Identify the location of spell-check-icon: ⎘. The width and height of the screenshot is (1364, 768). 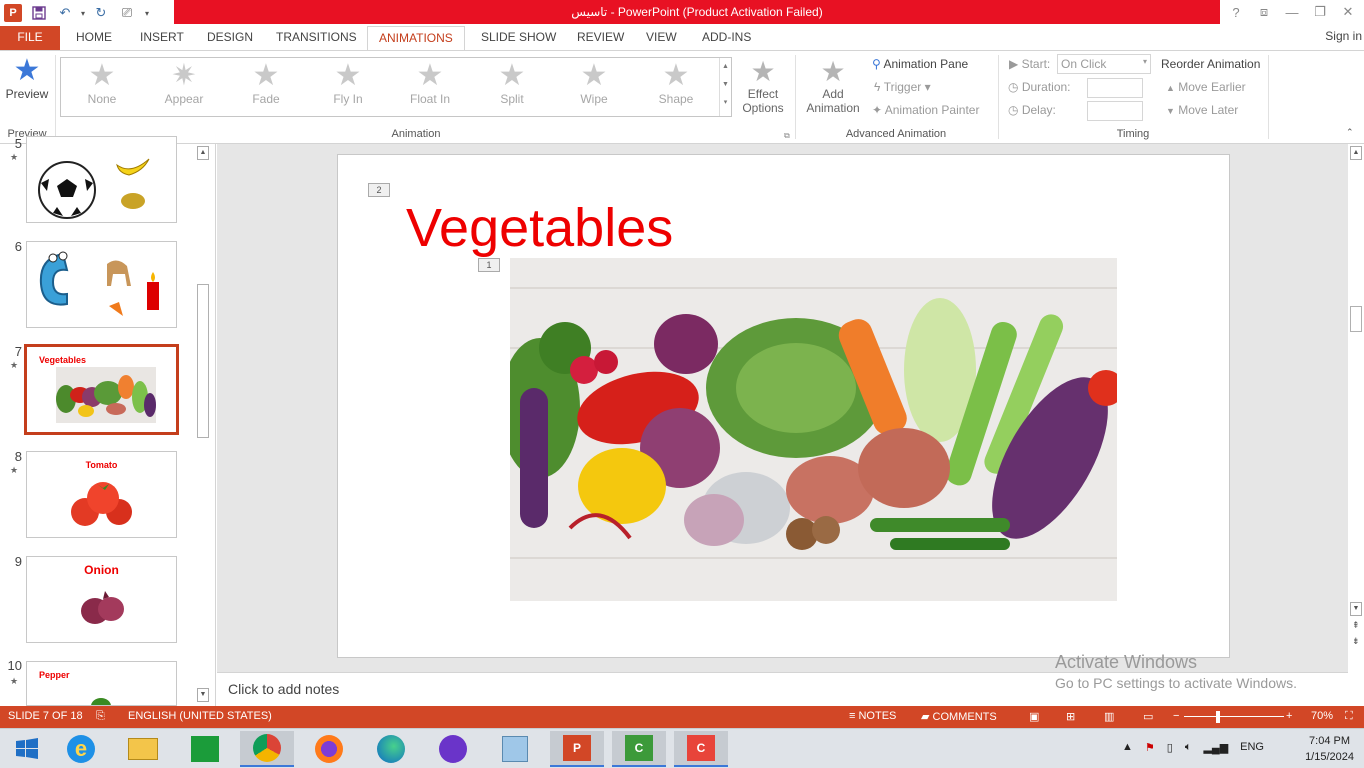
(100, 716).